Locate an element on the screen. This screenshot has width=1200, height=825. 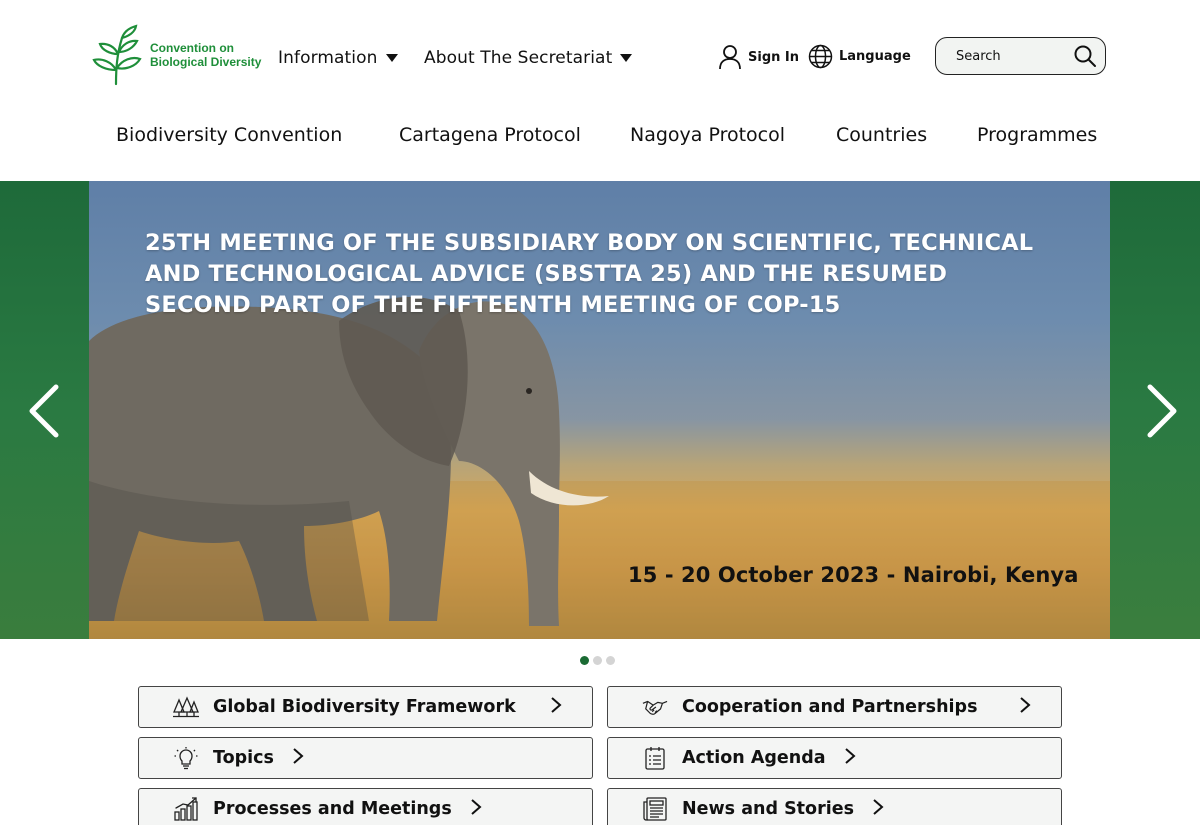
carousel-indicators is located at coordinates (597, 660).